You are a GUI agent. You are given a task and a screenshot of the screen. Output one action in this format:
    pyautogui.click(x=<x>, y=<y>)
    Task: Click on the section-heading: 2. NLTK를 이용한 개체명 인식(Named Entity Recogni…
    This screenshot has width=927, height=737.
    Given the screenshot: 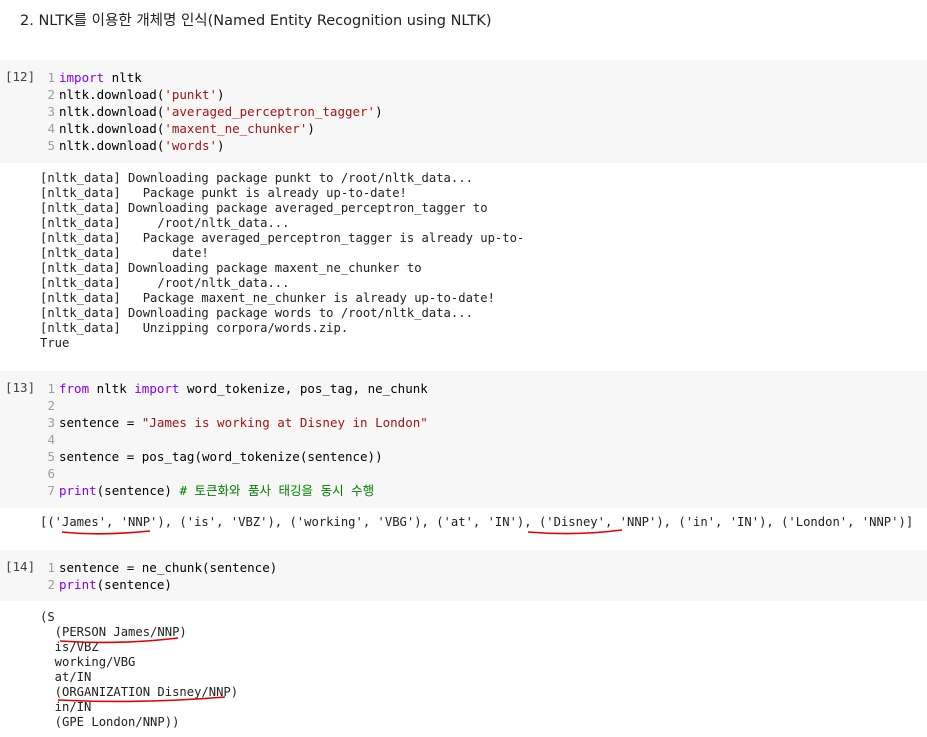 What is the action you would take?
    pyautogui.click(x=256, y=21)
    